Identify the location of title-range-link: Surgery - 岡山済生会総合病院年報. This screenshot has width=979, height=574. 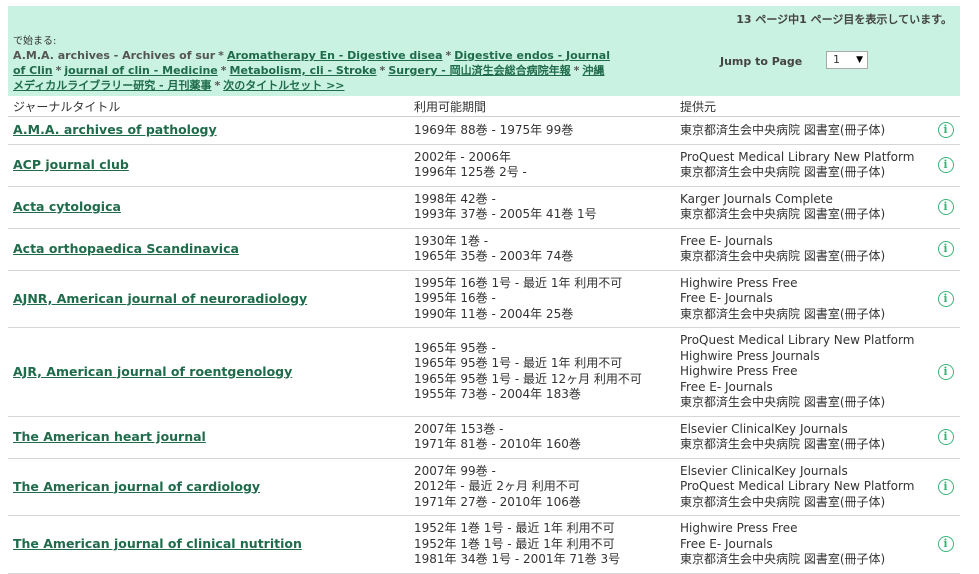
(479, 70).